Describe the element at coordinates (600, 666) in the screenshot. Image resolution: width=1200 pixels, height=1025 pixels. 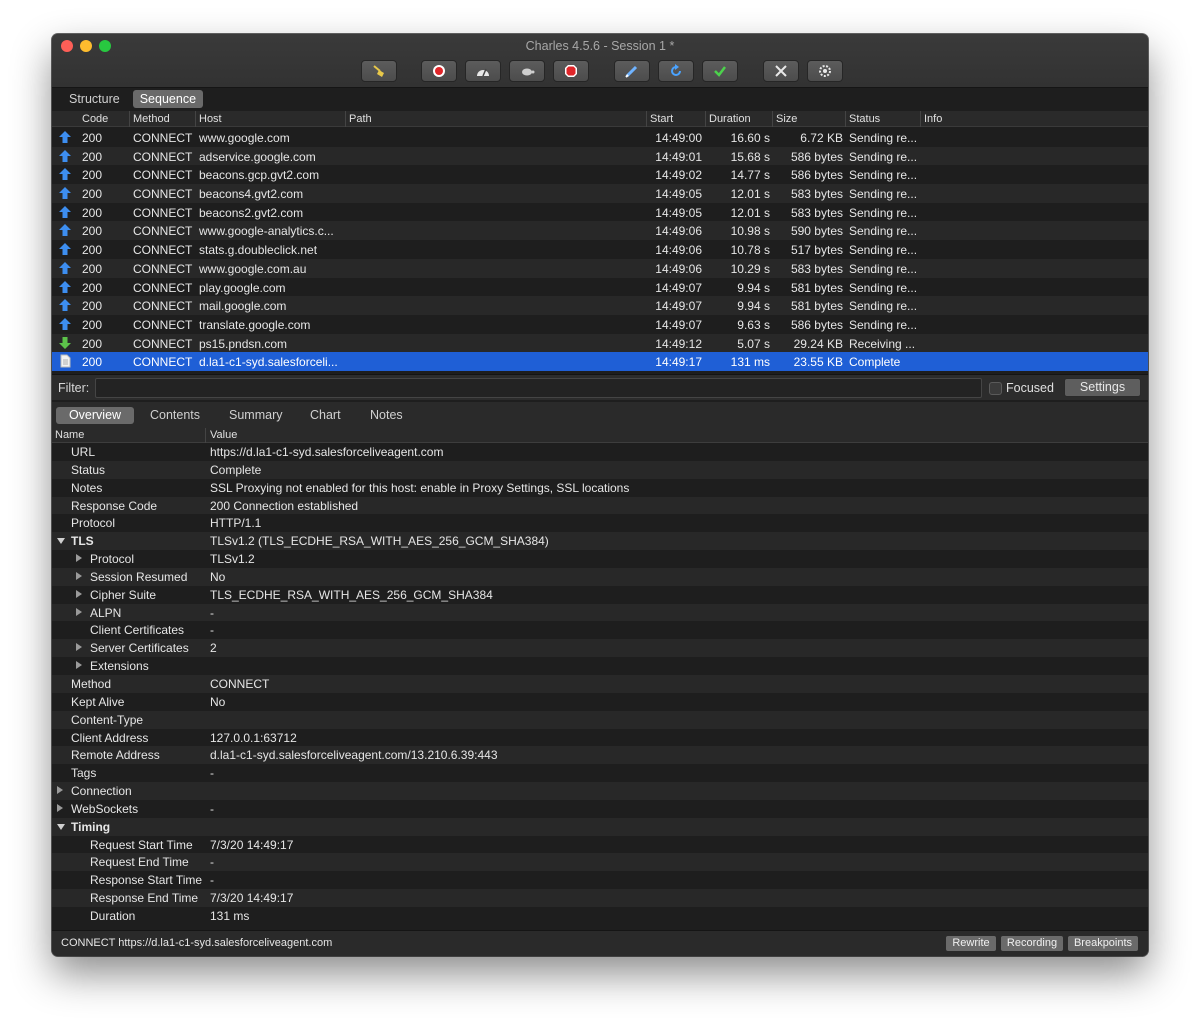
I see `overview-row: Extensions` at that location.